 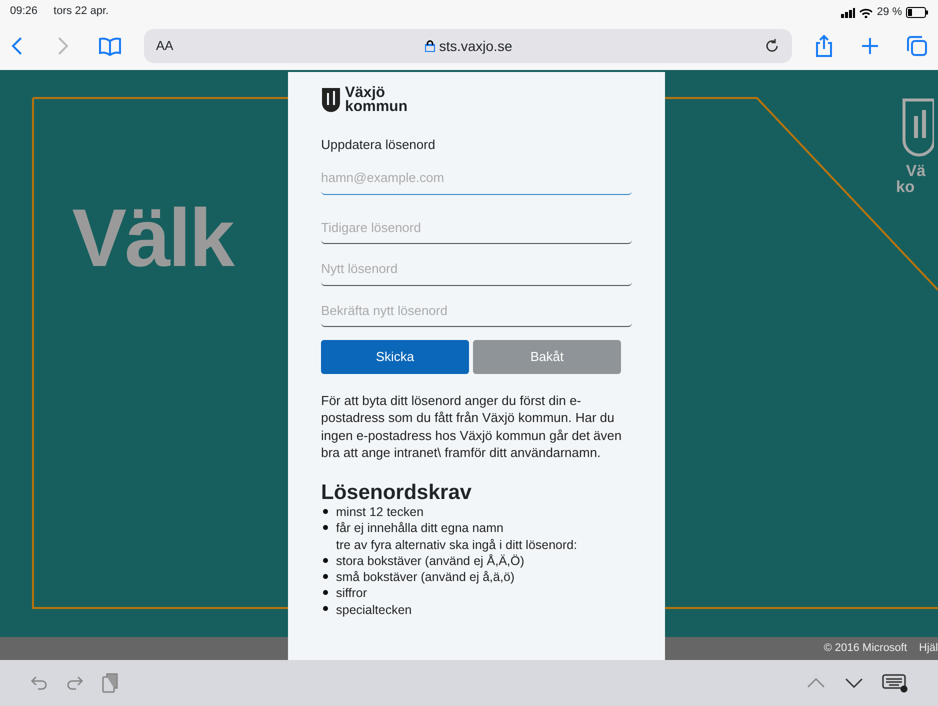 I want to click on chevron-up-icon, so click(x=816, y=683).